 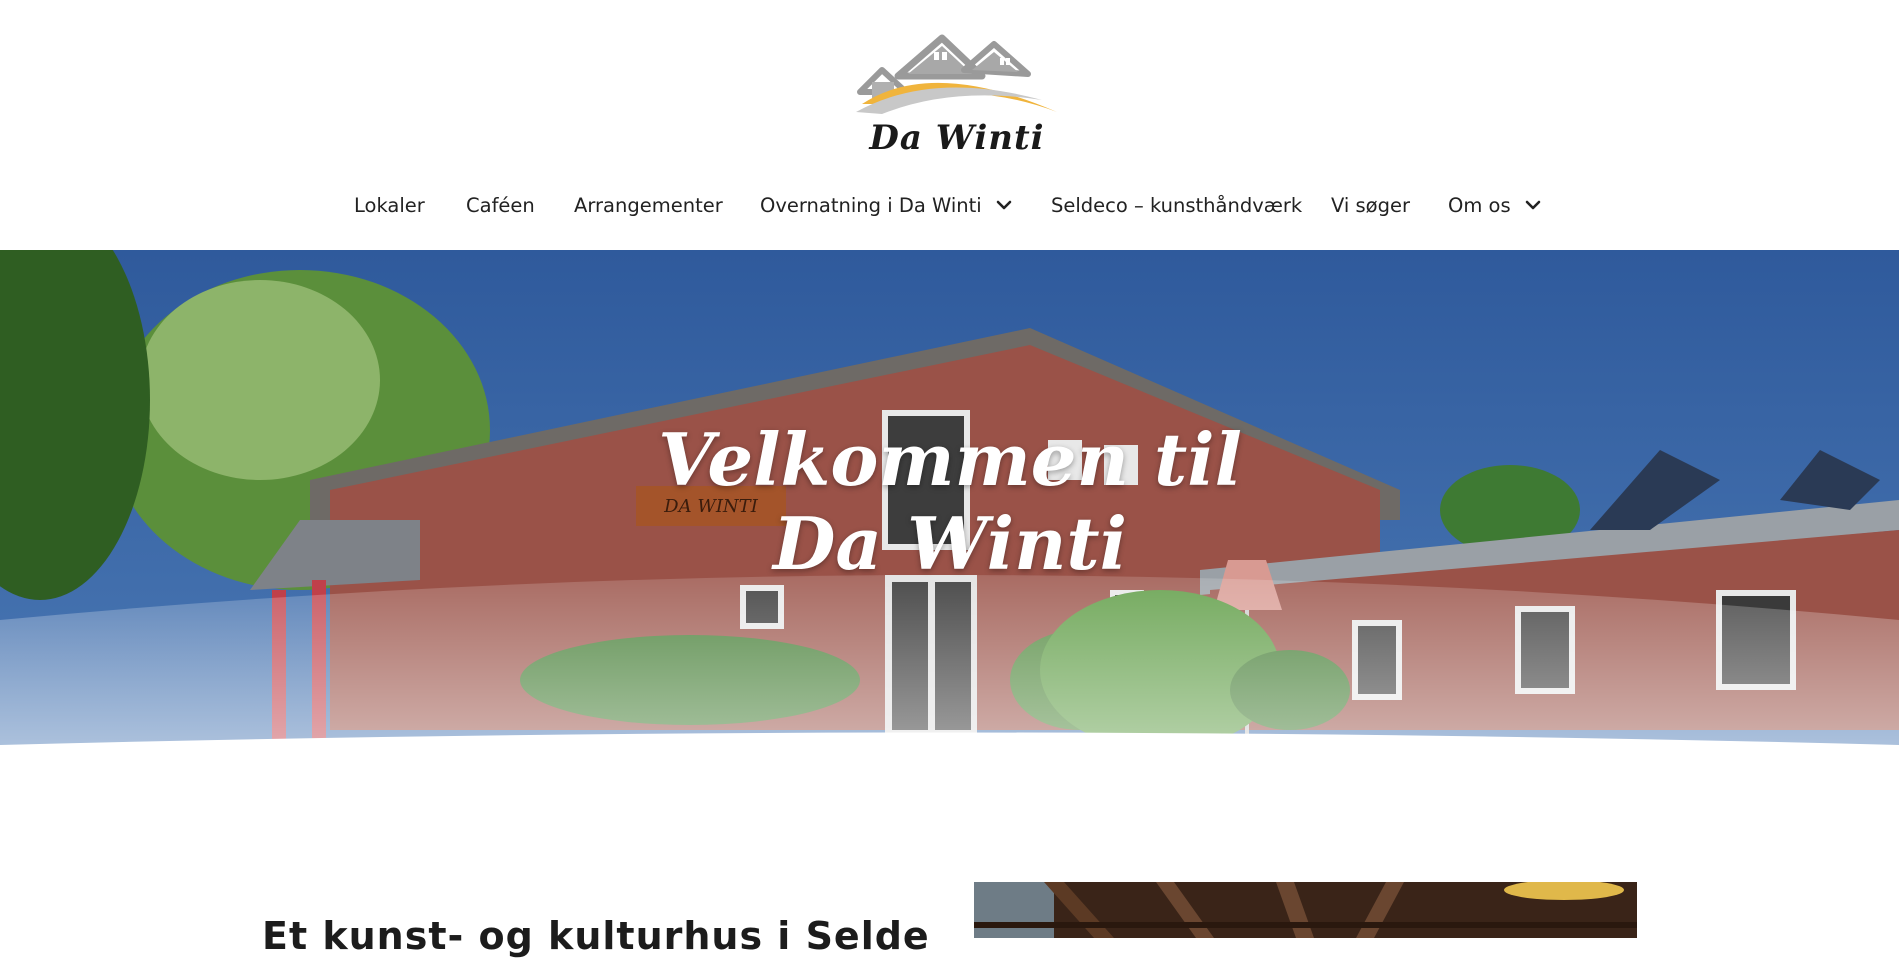 I want to click on site-logo: Da Winti, so click(x=957, y=95).